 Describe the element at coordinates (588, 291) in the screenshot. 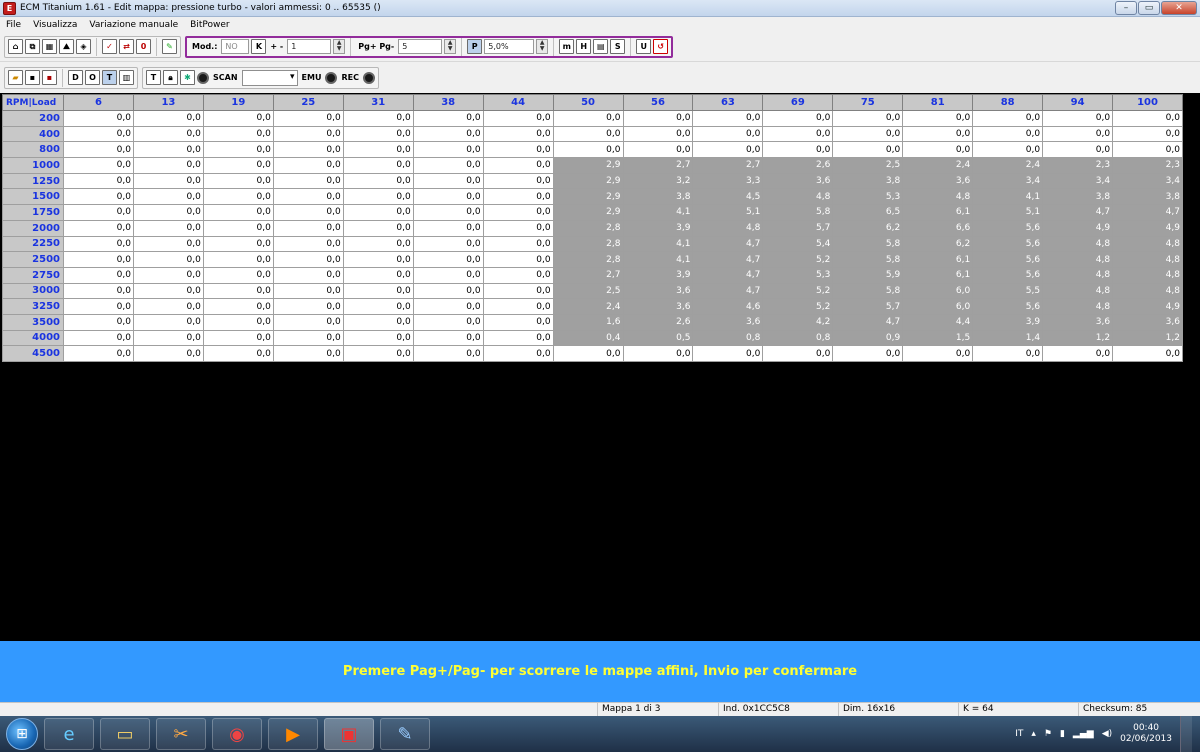

I see `map-cell: 2,5` at that location.